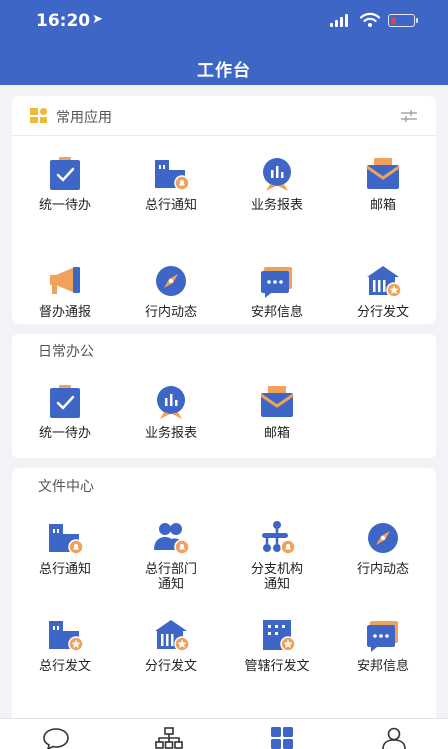  What do you see at coordinates (64, 312) in the screenshot?
I see `app-label: 督办通报` at bounding box center [64, 312].